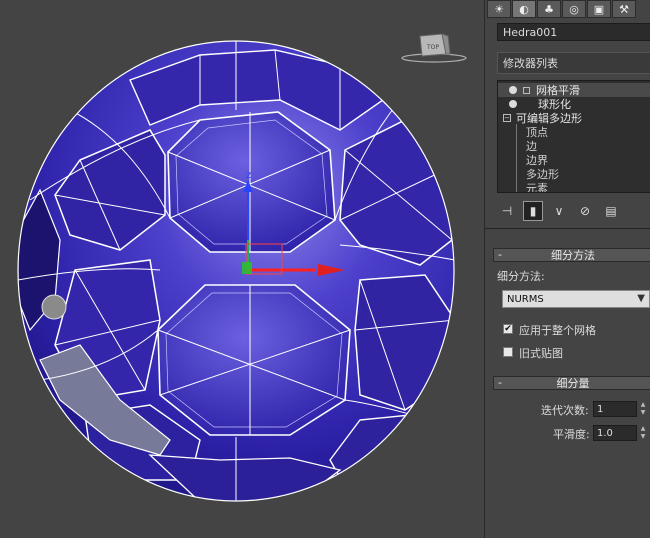  I want to click on apply-whole-mesh-checkbox: ✔, so click(508, 329).